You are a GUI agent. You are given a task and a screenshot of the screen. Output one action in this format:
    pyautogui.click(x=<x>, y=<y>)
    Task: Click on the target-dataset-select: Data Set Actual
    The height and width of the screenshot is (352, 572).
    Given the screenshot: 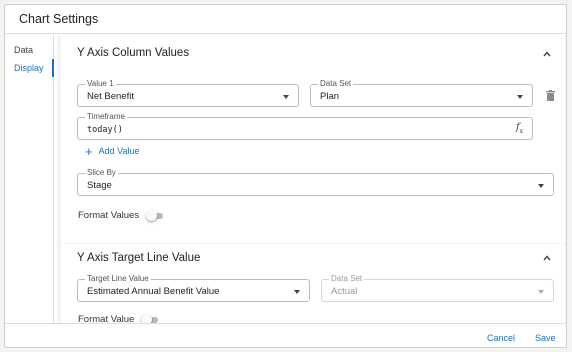 What is the action you would take?
    pyautogui.click(x=437, y=288)
    